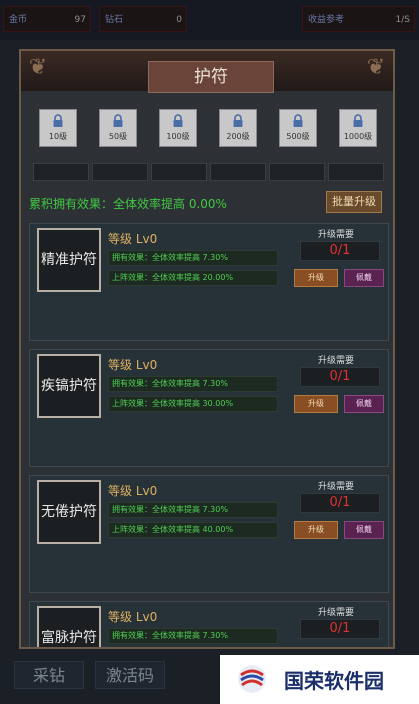 Image resolution: width=419 pixels, height=704 pixels. What do you see at coordinates (178, 136) in the screenshot?
I see `lock-level-label: 100级` at bounding box center [178, 136].